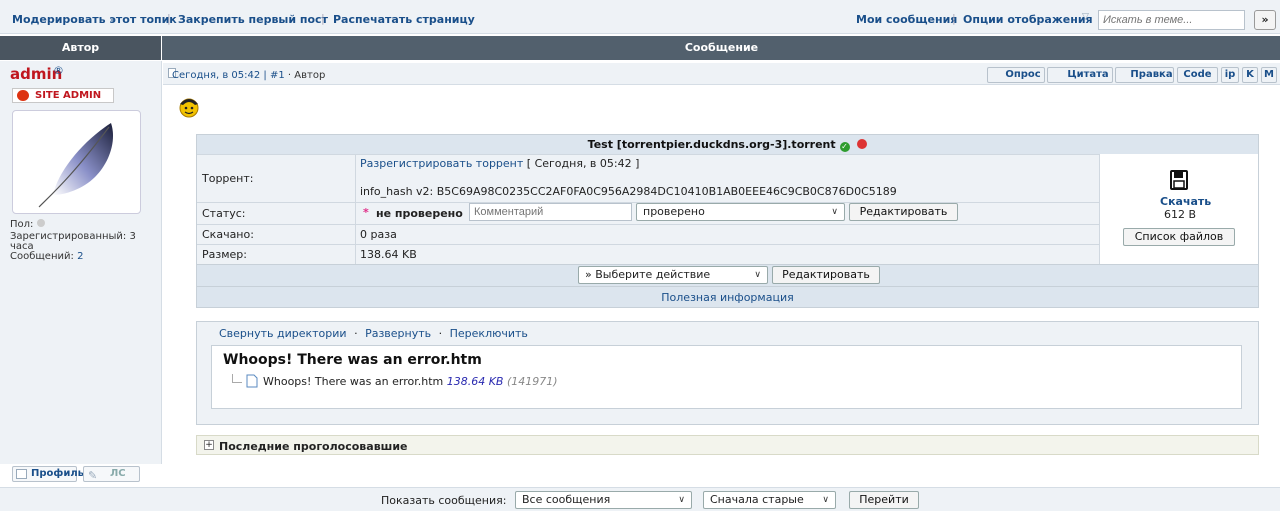 The width and height of the screenshot is (1280, 511). Describe the element at coordinates (757, 499) in the screenshot. I see `order-select-value: Сначала старые` at that location.